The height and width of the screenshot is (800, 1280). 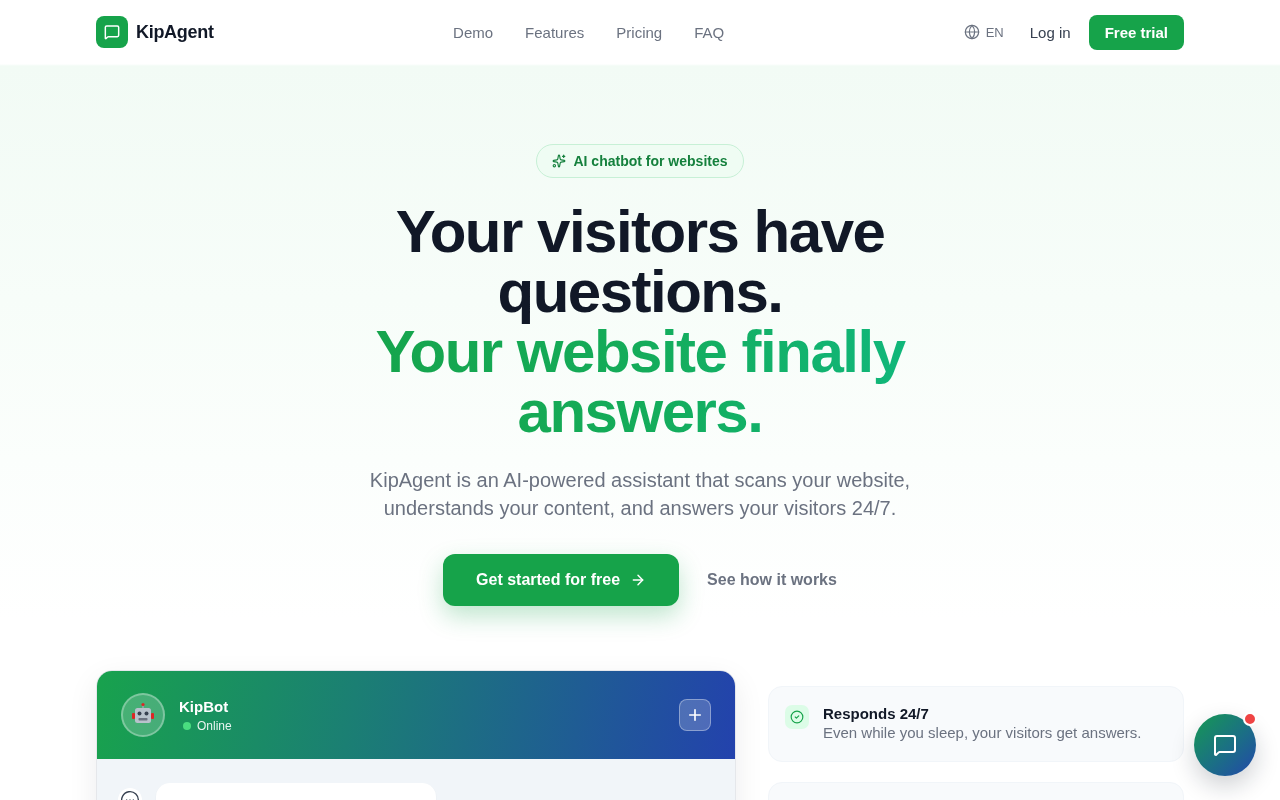 I want to click on hero-subtitle: KipAgent is an AI-powered assistant that scans your website, understands your content, and answers your visitors 24/7., so click(x=640, y=494).